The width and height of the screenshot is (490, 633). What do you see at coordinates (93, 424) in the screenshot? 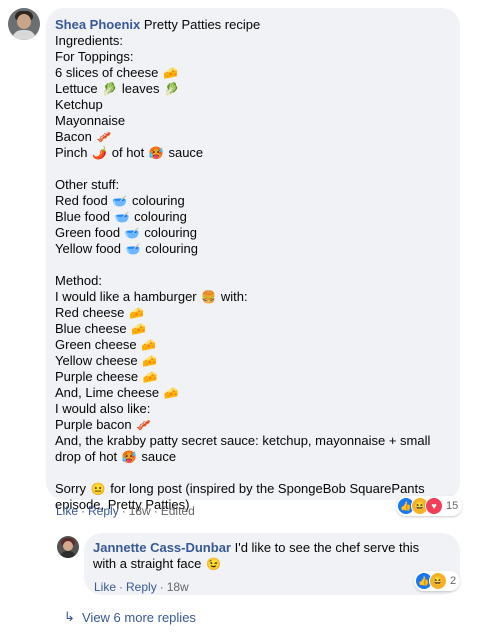
I see `comment-text: Purple bacon` at bounding box center [93, 424].